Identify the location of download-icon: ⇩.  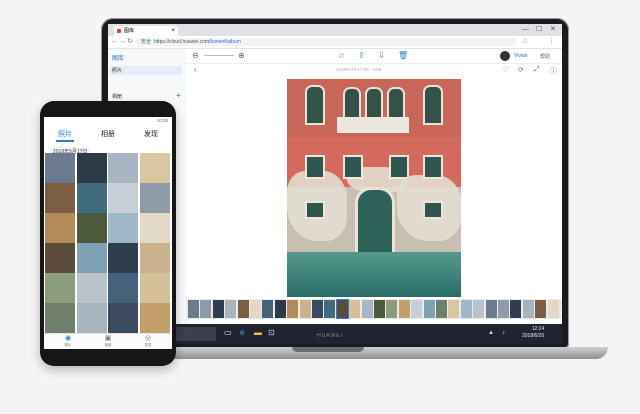
(381, 56).